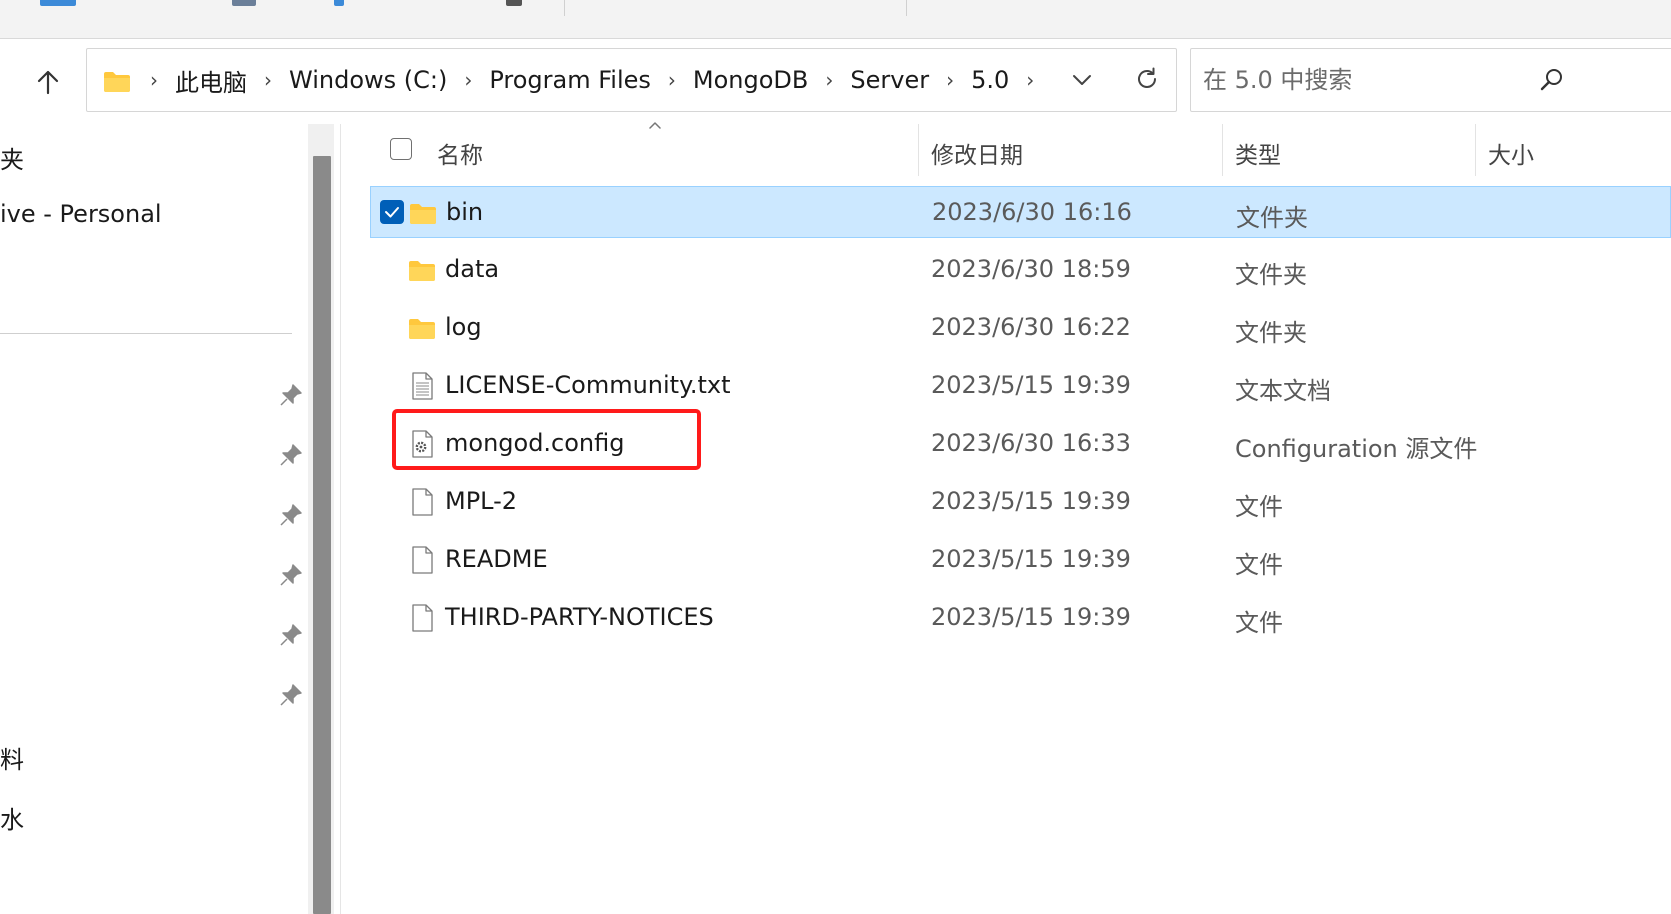 This screenshot has height=914, width=1671. What do you see at coordinates (422, 386) in the screenshot?
I see `text-file-icon` at bounding box center [422, 386].